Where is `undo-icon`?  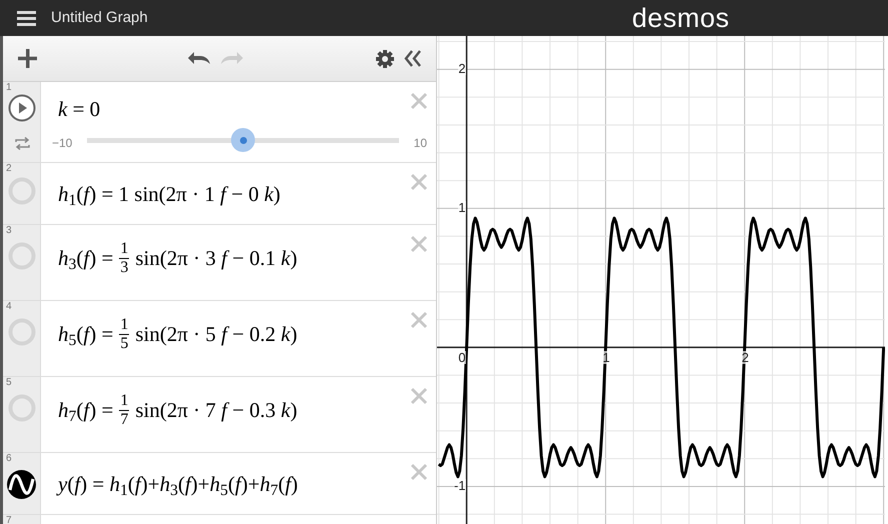
undo-icon is located at coordinates (199, 59).